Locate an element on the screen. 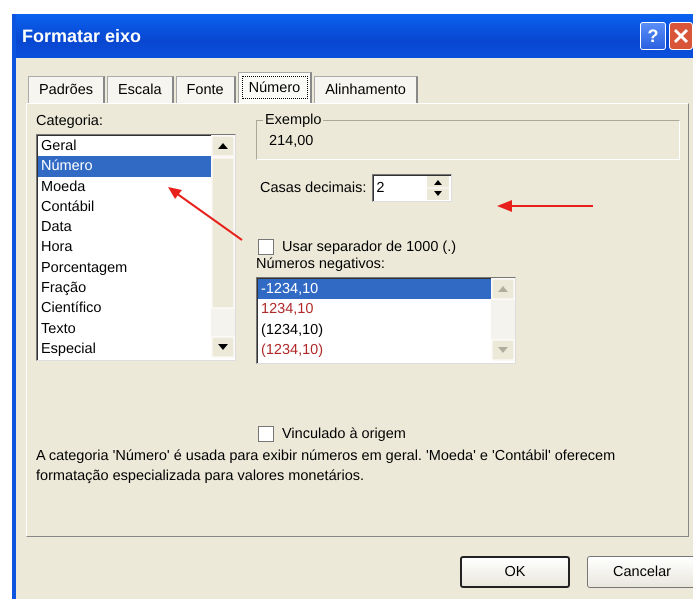 This screenshot has width=693, height=599. decimal-places-spinner: 2 is located at coordinates (412, 188).